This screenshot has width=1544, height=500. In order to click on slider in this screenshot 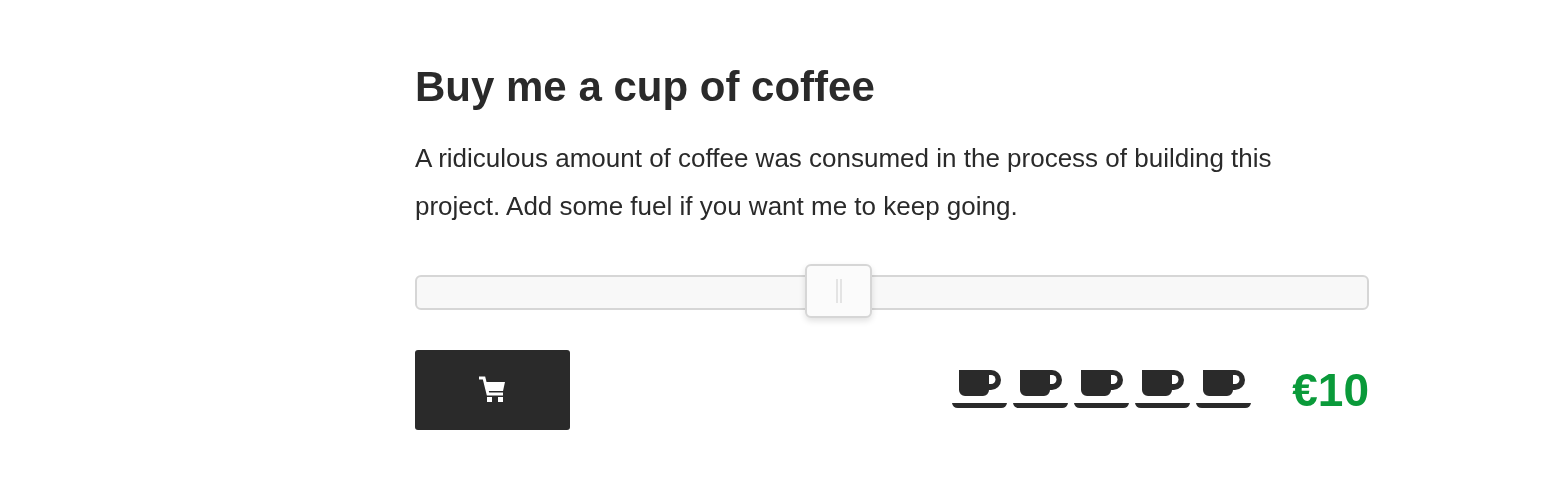, I will do `click(892, 292)`.